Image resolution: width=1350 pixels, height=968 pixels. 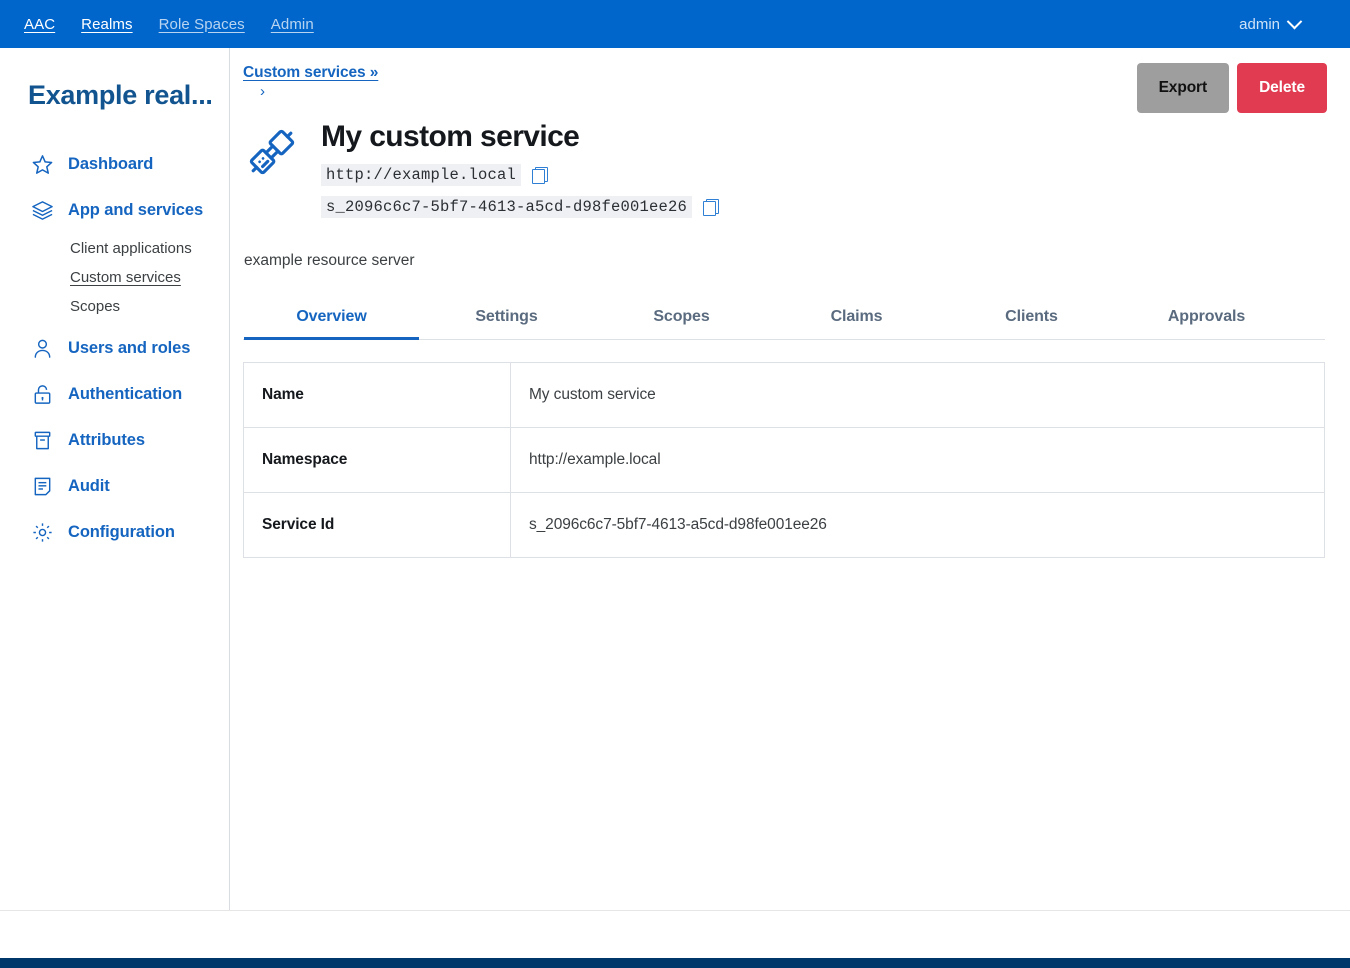 I want to click on top-nav-links: AAC Realms Role Spaces Admin, so click(x=169, y=24).